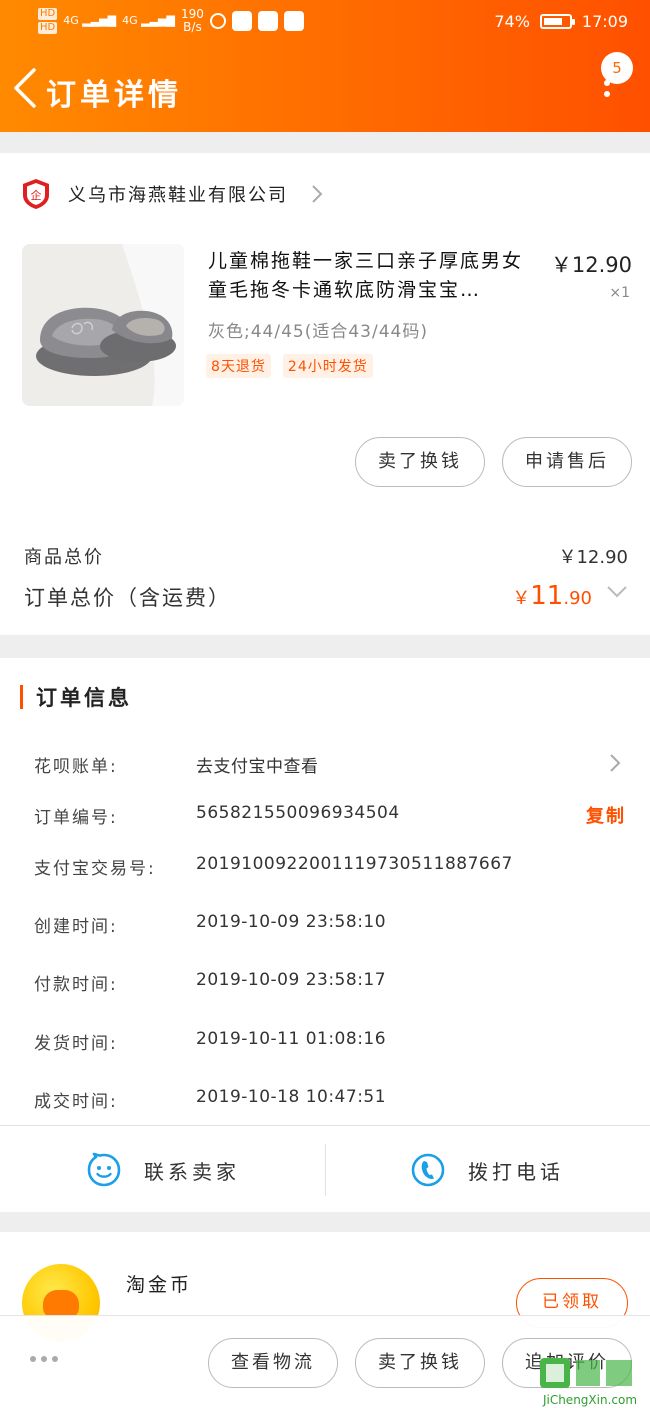  What do you see at coordinates (114, 95) in the screenshot?
I see `page-title: 订单详情` at bounding box center [114, 95].